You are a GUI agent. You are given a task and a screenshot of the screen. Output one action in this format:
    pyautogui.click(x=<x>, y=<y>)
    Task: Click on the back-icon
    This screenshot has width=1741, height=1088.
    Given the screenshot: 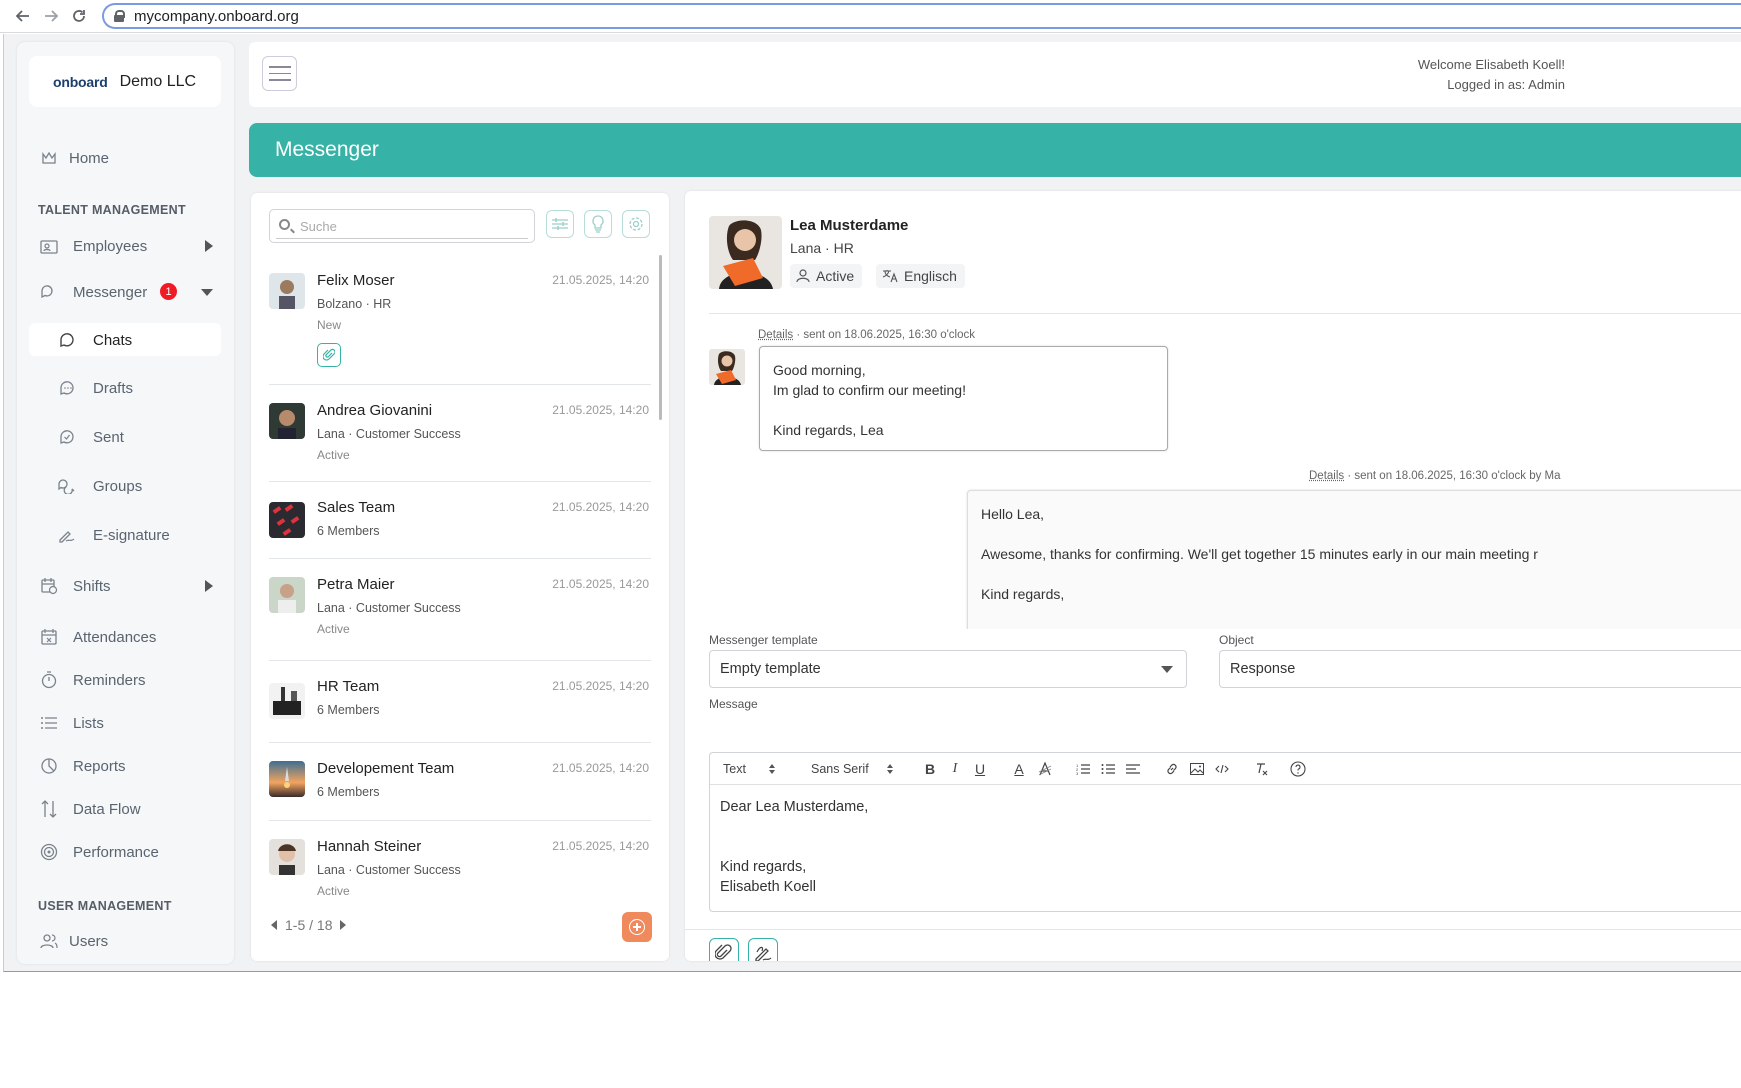 What is the action you would take?
    pyautogui.click(x=23, y=16)
    